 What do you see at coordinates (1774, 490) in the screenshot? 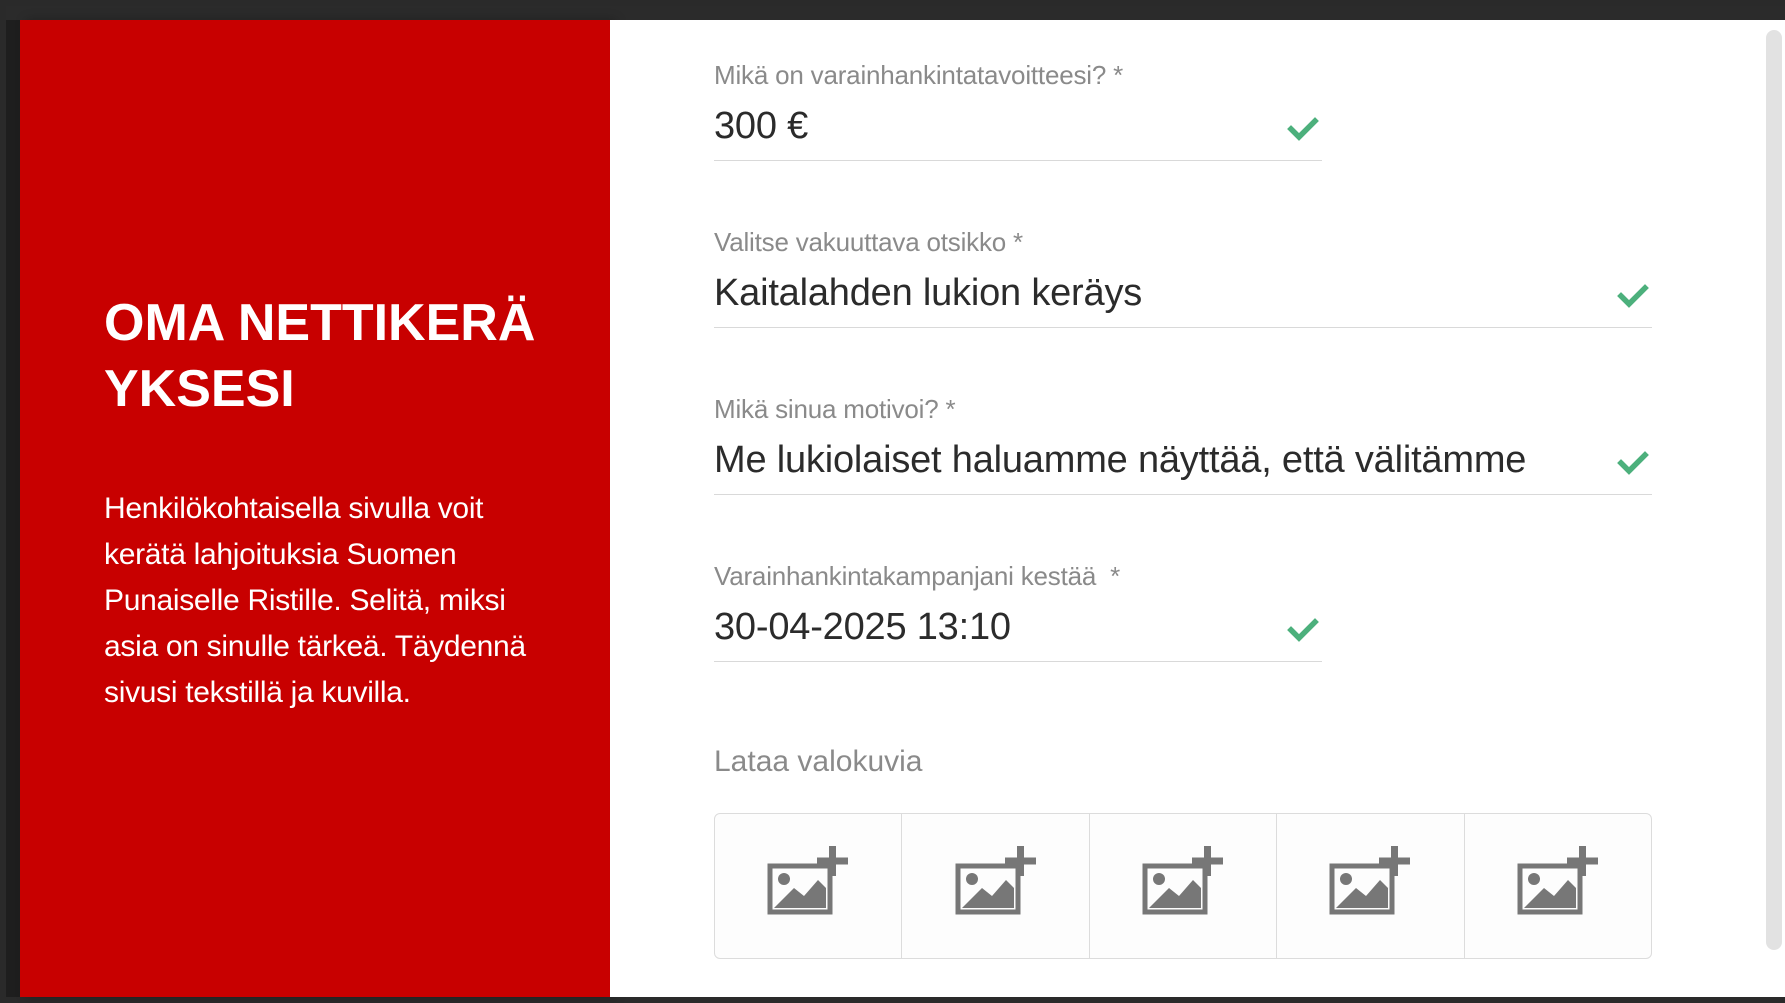
I see `scrollbar` at bounding box center [1774, 490].